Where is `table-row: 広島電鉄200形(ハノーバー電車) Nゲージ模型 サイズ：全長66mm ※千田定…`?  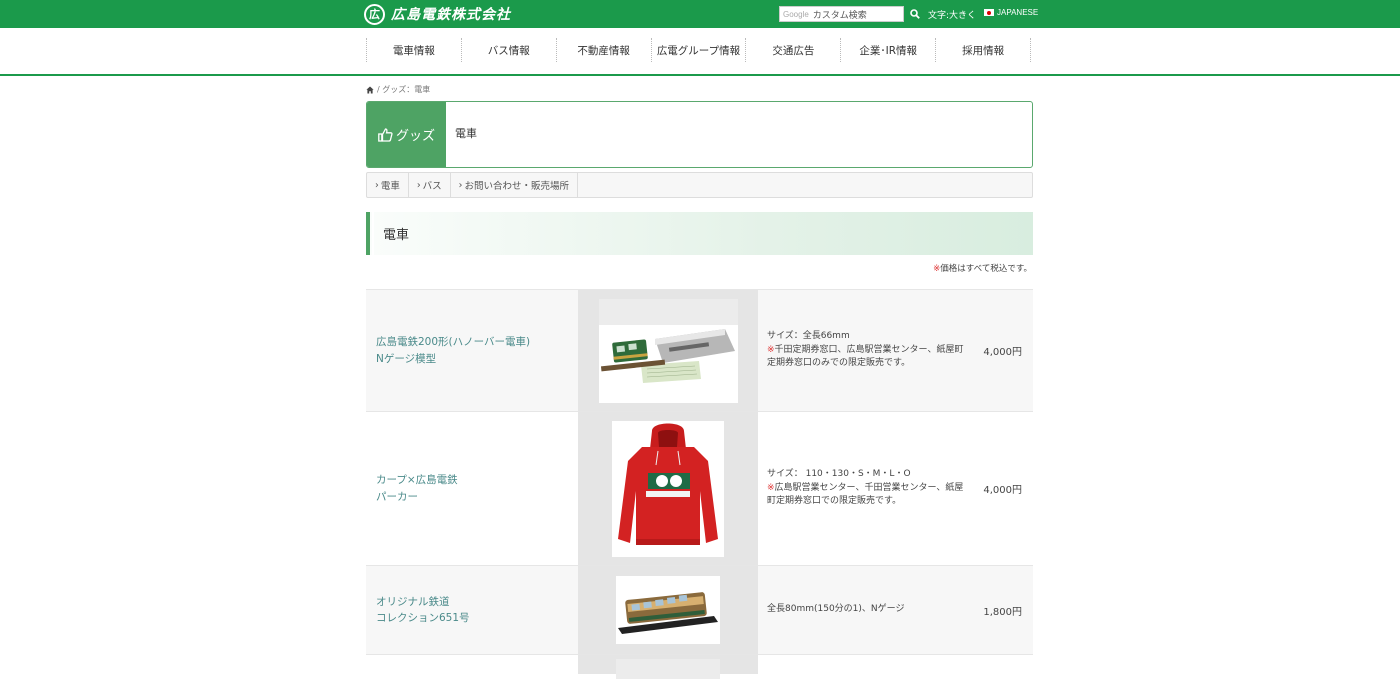 table-row: 広島電鉄200形(ハノーバー電車) Nゲージ模型 サイズ：全長66mm ※千田定… is located at coordinates (699, 350).